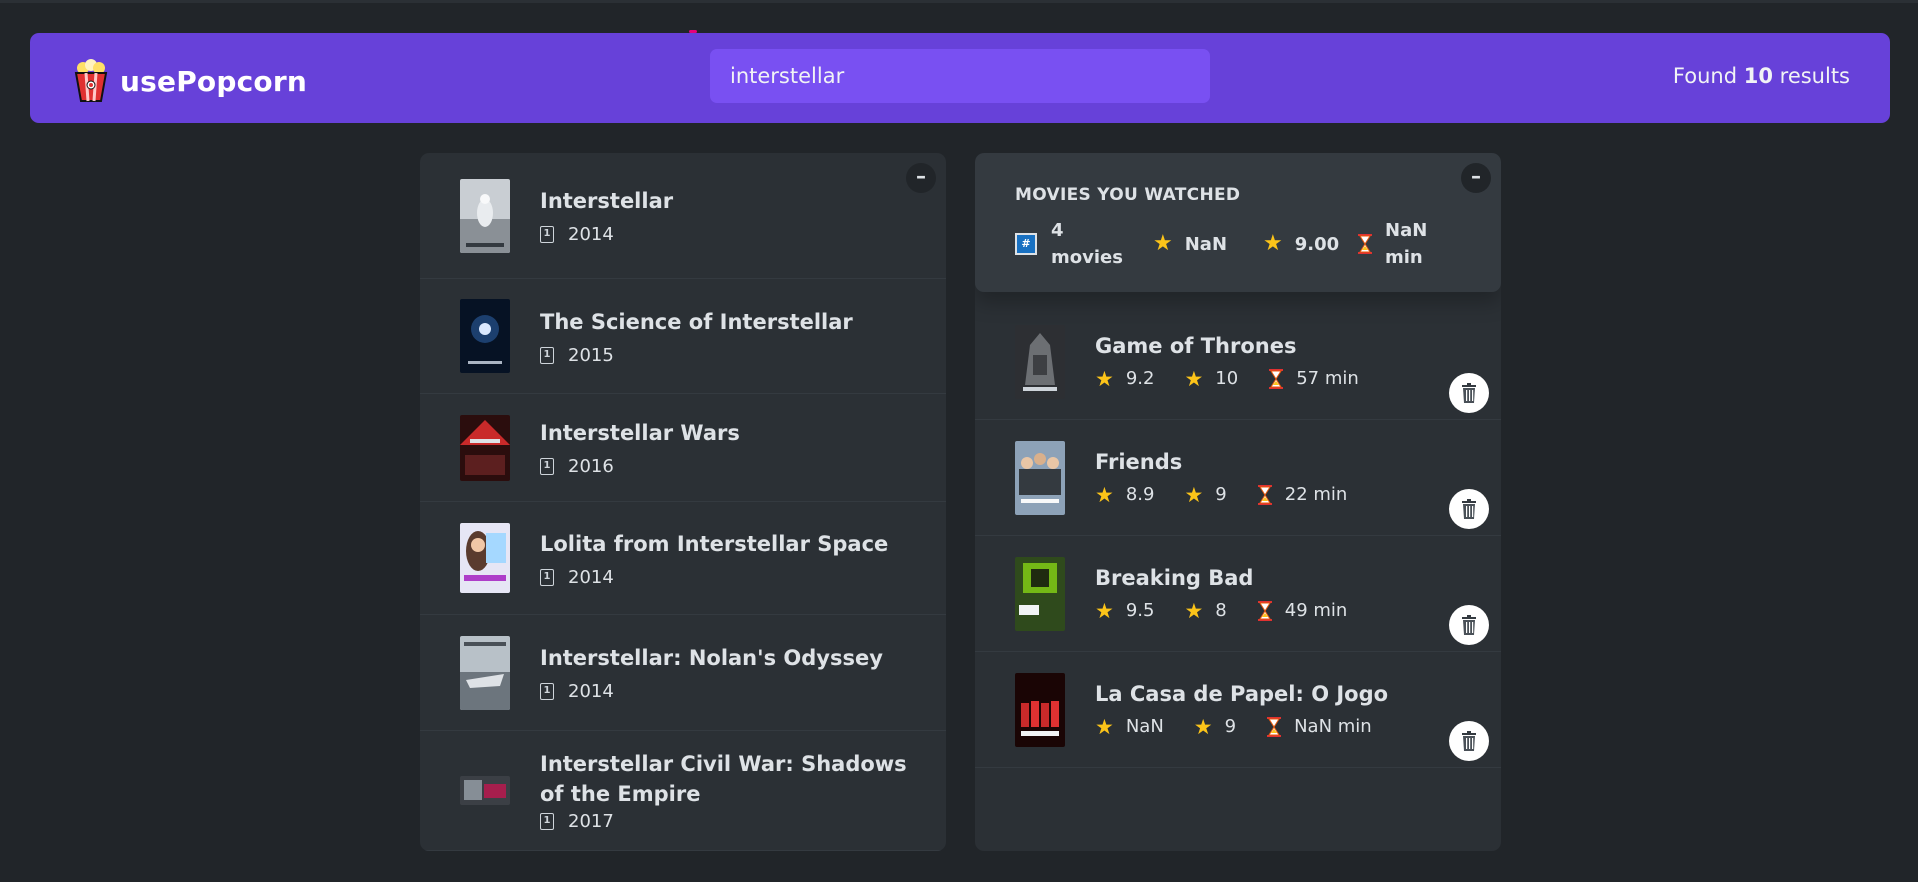  What do you see at coordinates (1302, 495) in the screenshot?
I see `runtime: 22 min` at bounding box center [1302, 495].